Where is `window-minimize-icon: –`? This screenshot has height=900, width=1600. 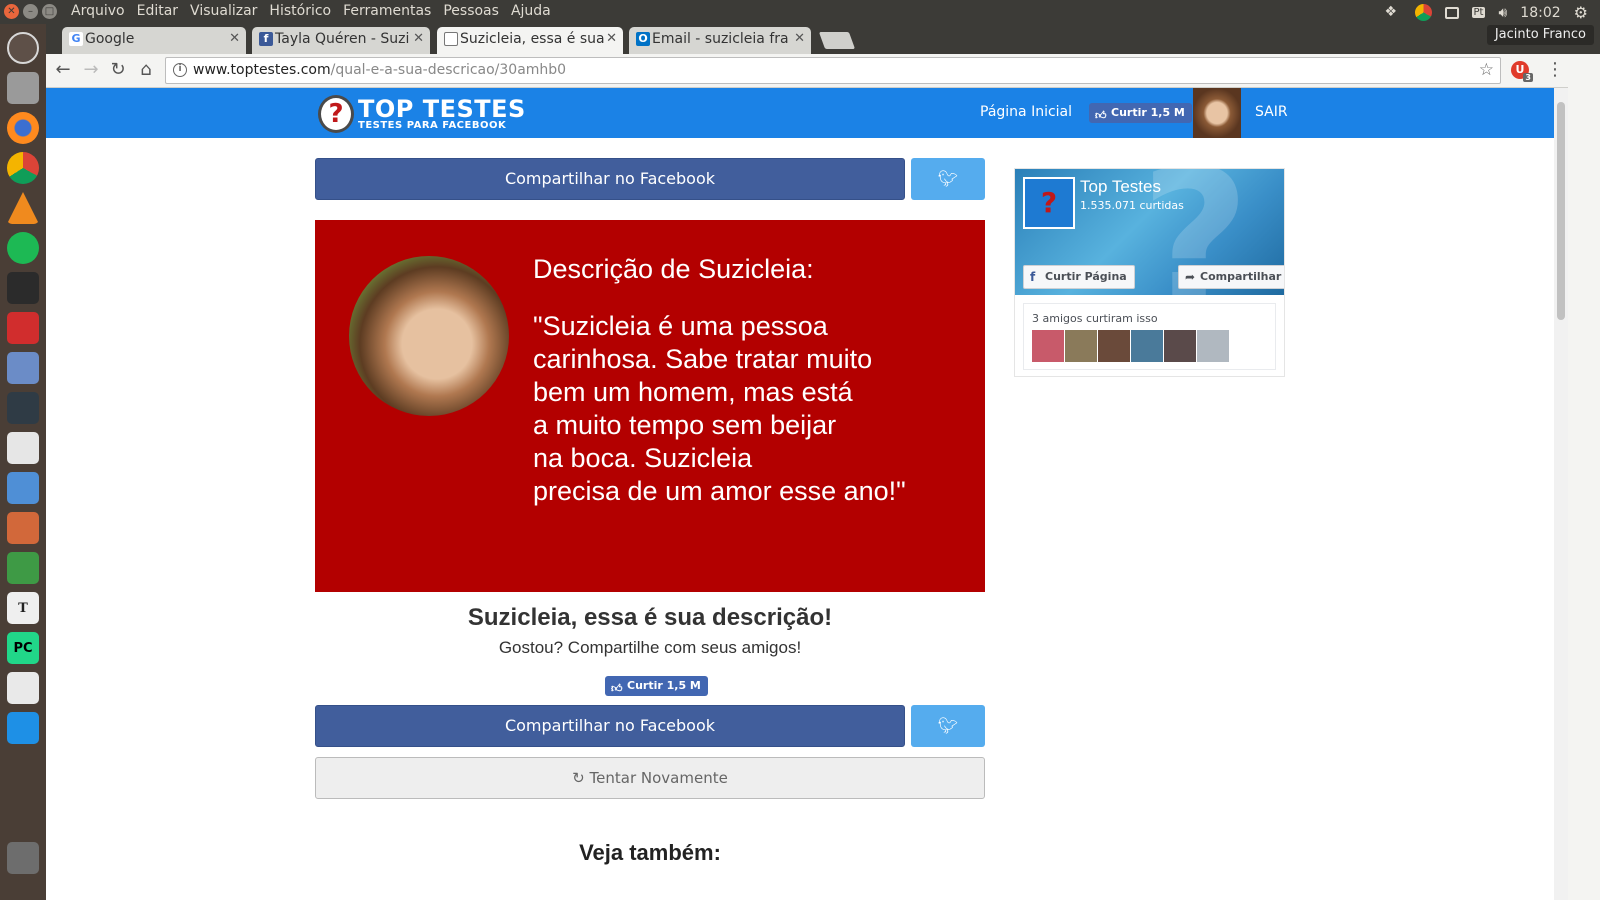 window-minimize-icon: – is located at coordinates (30, 11).